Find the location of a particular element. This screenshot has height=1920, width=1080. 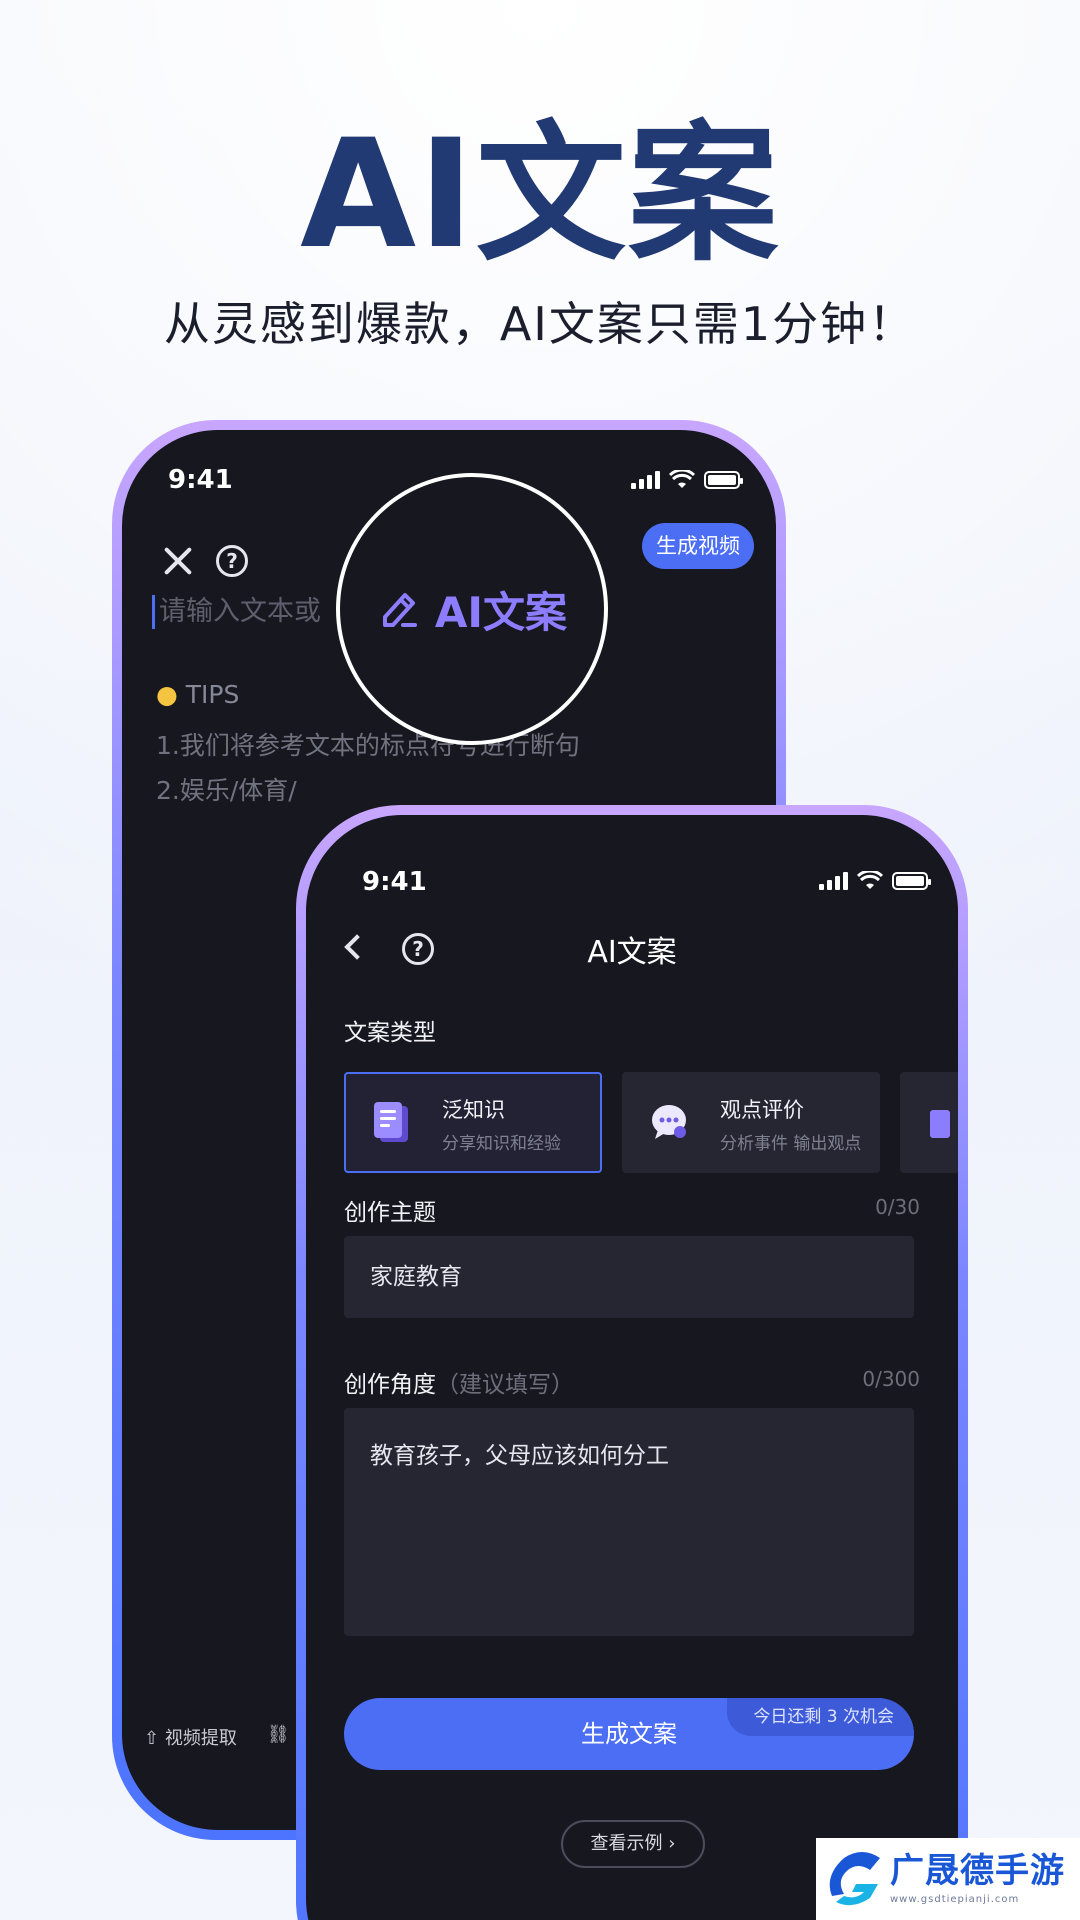

bottom-toolbar: ⇧ 视频提取 ⛓ is located at coordinates (217, 1737).